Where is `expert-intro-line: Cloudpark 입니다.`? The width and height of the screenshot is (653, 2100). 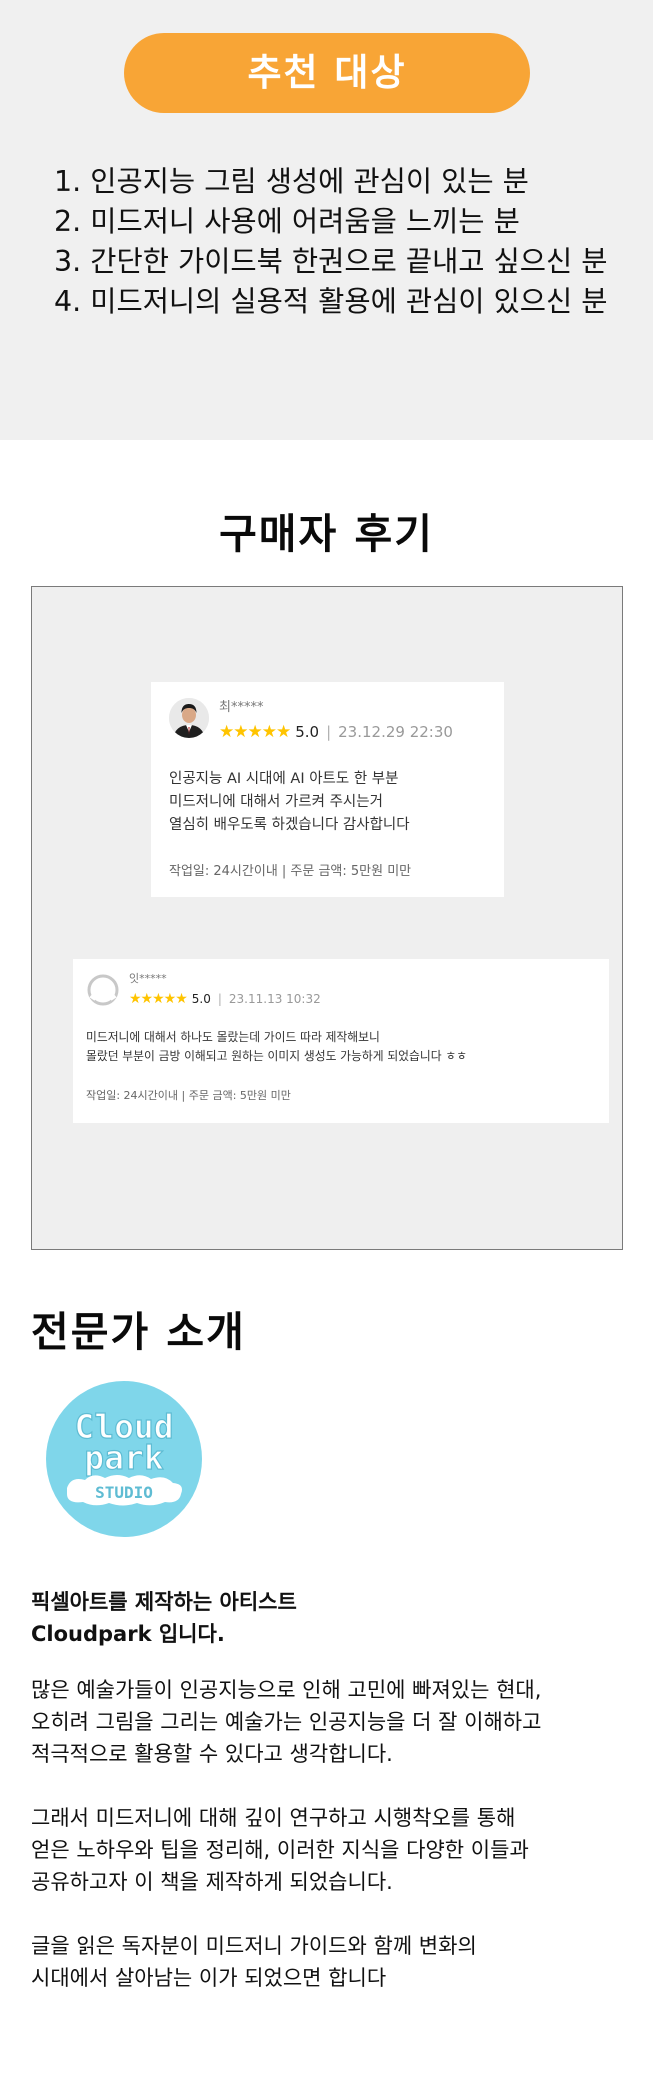
expert-intro-line: Cloudpark 입니다. is located at coordinates (128, 1634).